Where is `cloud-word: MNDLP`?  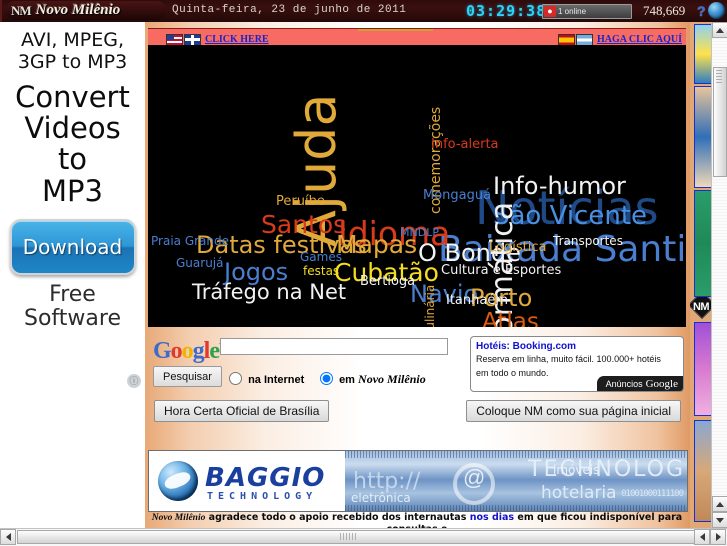
cloud-word: MNDLP is located at coordinates (419, 232).